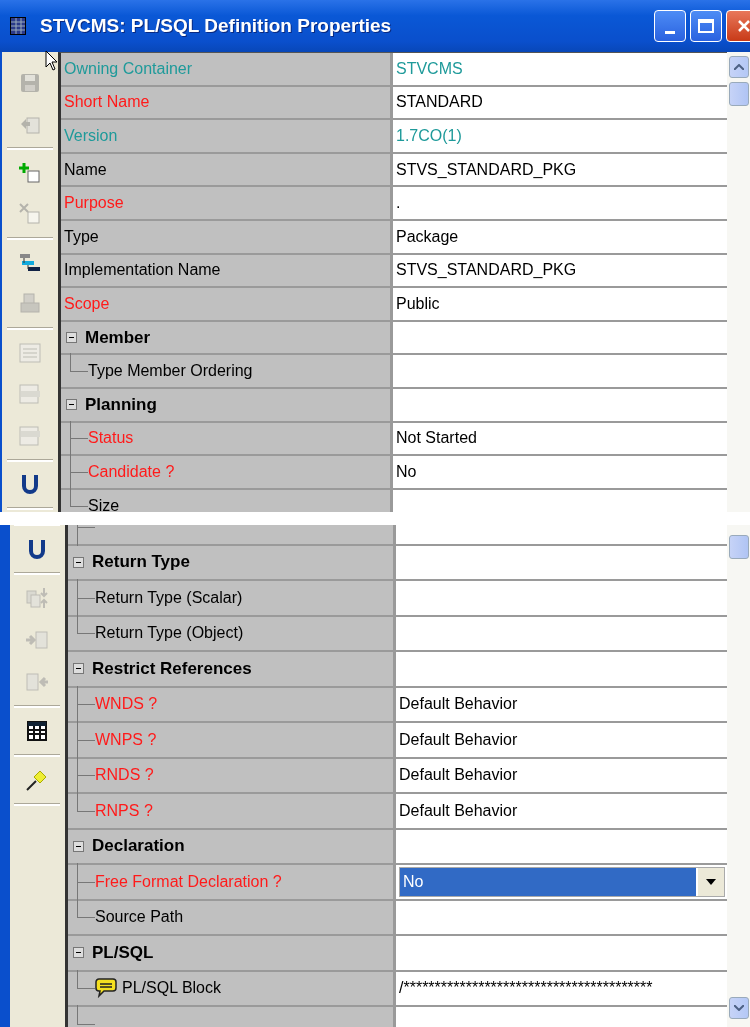 This screenshot has height=1027, width=750. Describe the element at coordinates (427, 236) in the screenshot. I see `property-value: Package` at that location.